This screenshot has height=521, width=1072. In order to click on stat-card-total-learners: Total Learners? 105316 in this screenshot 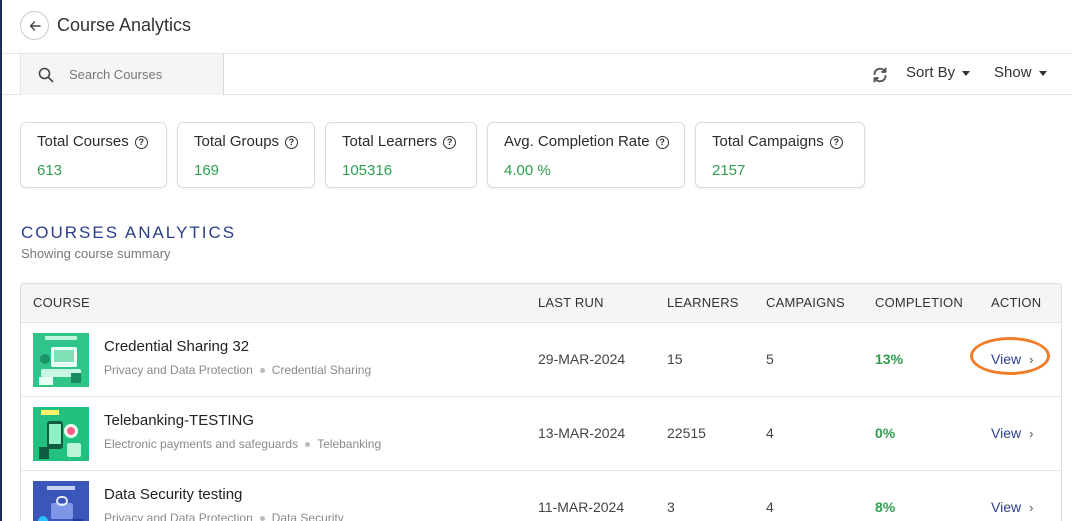, I will do `click(401, 155)`.